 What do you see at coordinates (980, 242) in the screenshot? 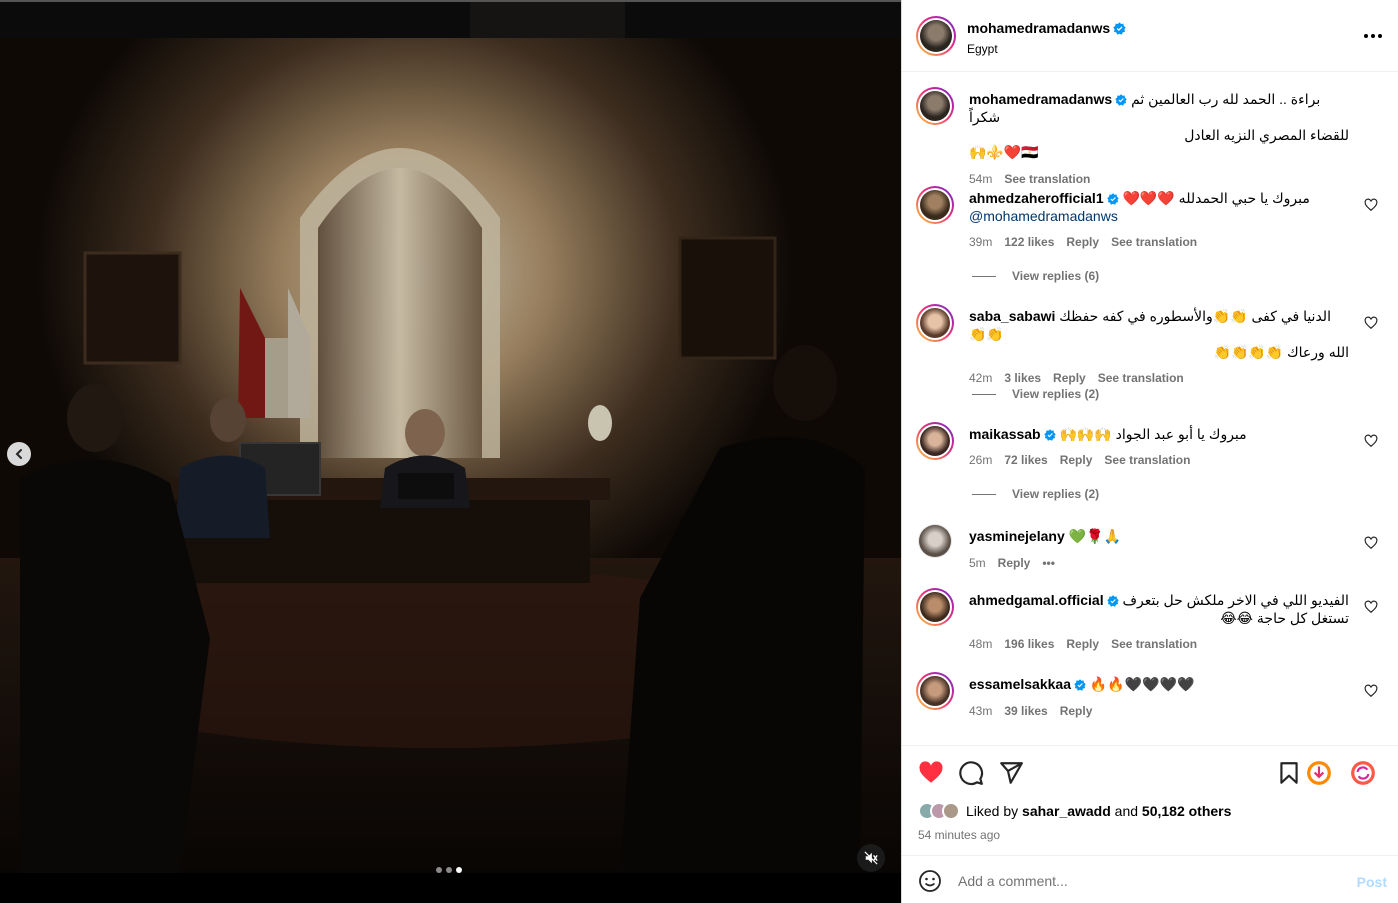
I see `comment-time: 39m` at bounding box center [980, 242].